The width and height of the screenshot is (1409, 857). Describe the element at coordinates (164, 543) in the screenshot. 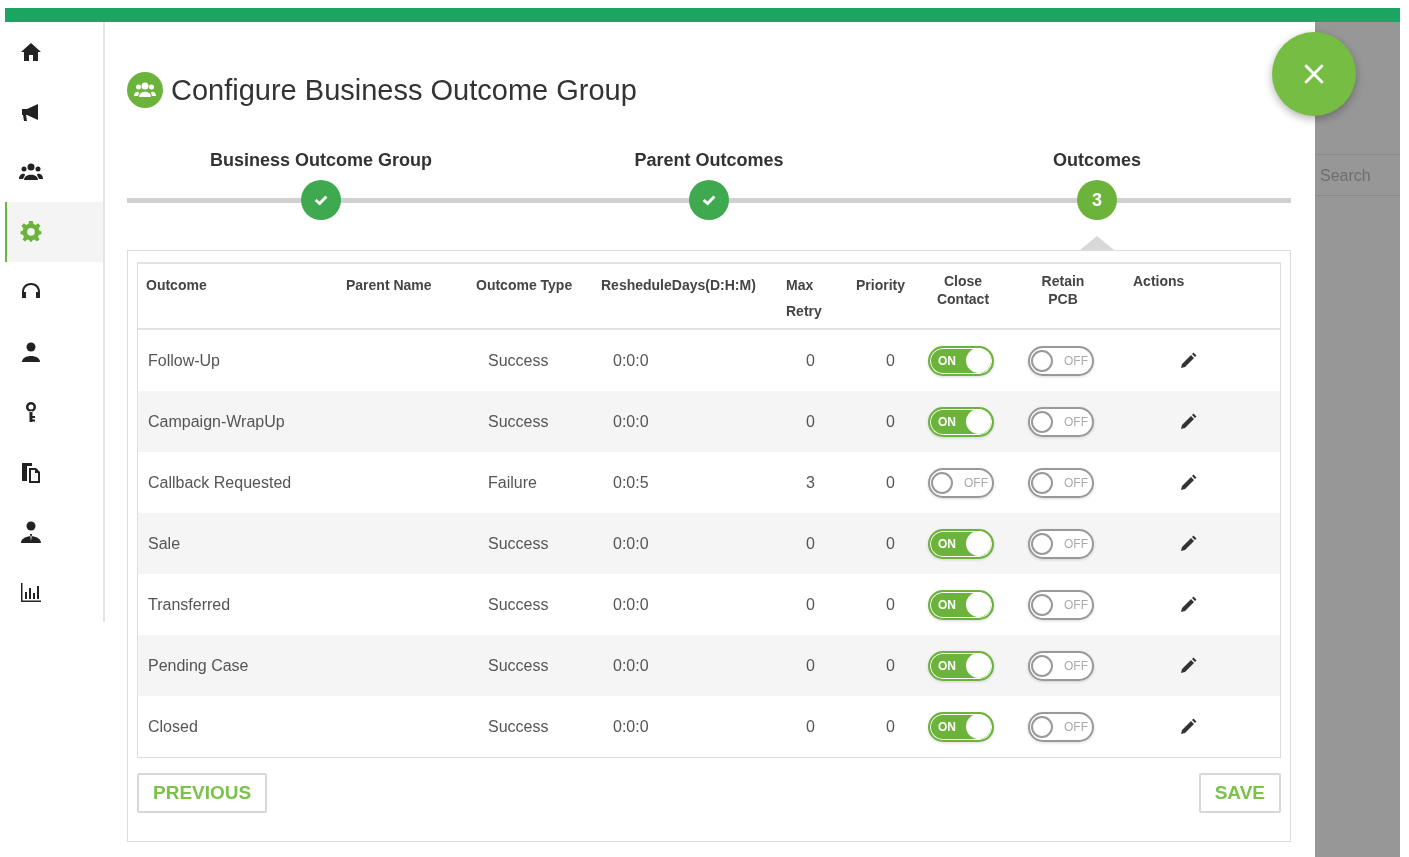

I see `table-cell-text: Sale` at that location.